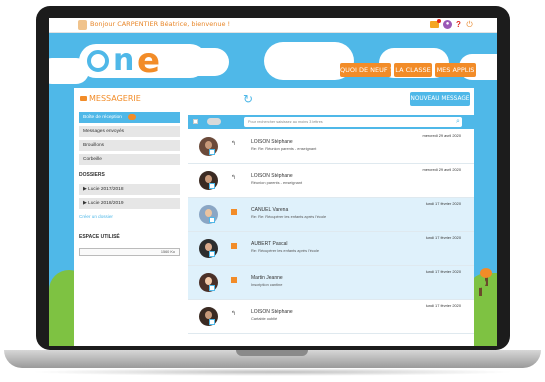 The height and width of the screenshot is (382, 545). What do you see at coordinates (129, 131) in the screenshot?
I see `folder-sent: Messages envoyés` at bounding box center [129, 131].